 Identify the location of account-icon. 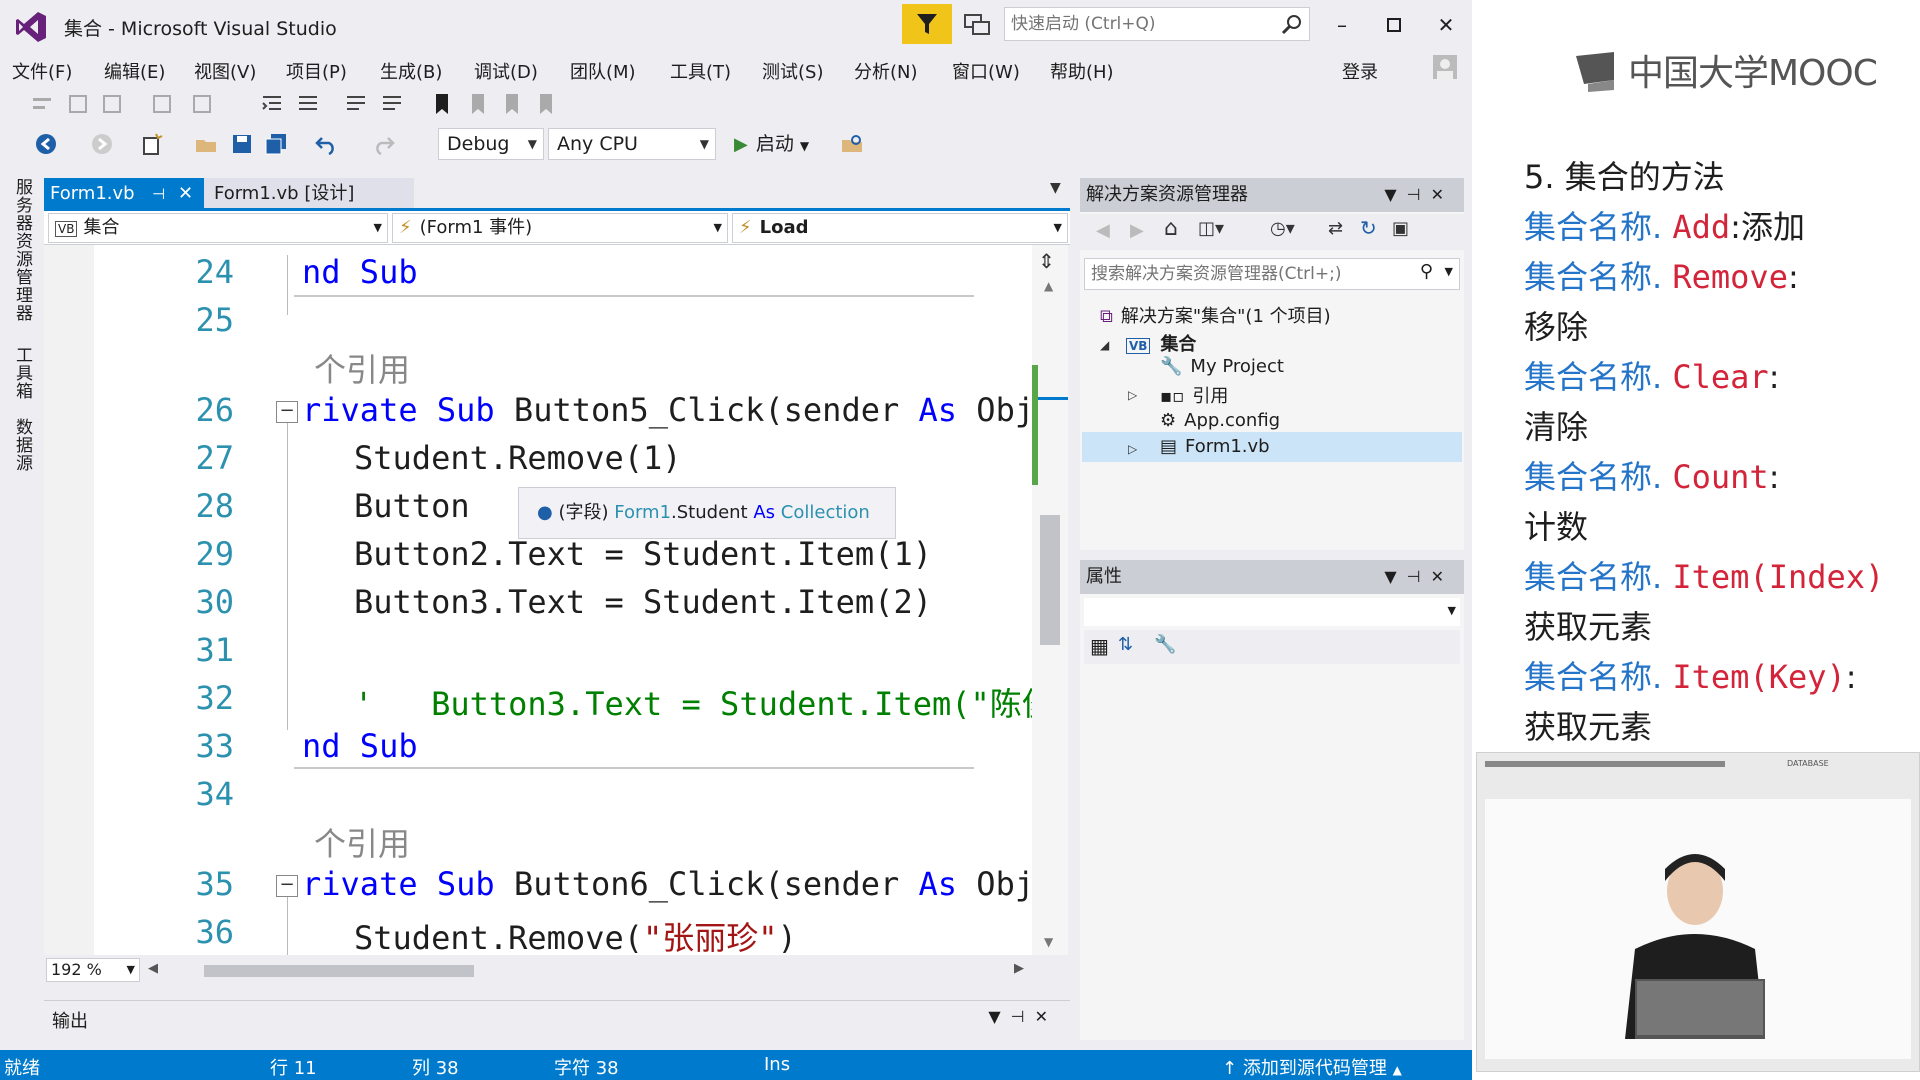
(1445, 67).